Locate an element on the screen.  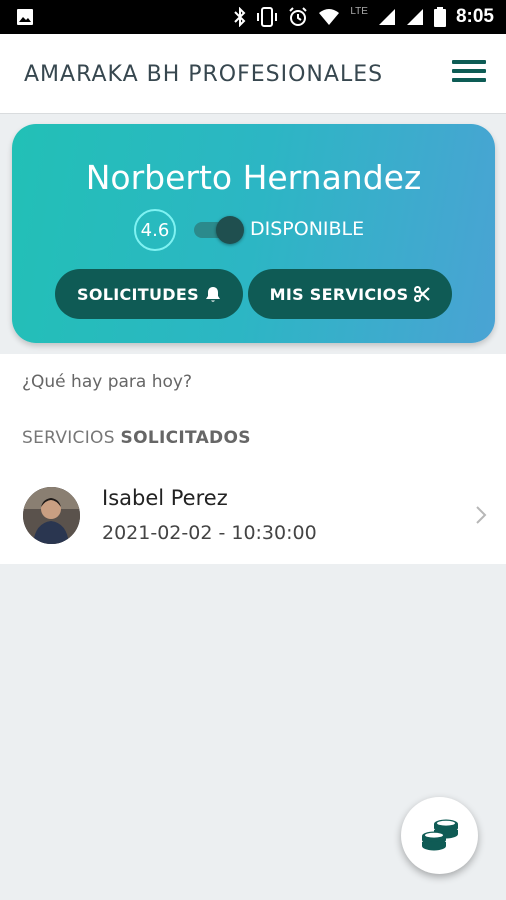
bluetooth-icon is located at coordinates (240, 17).